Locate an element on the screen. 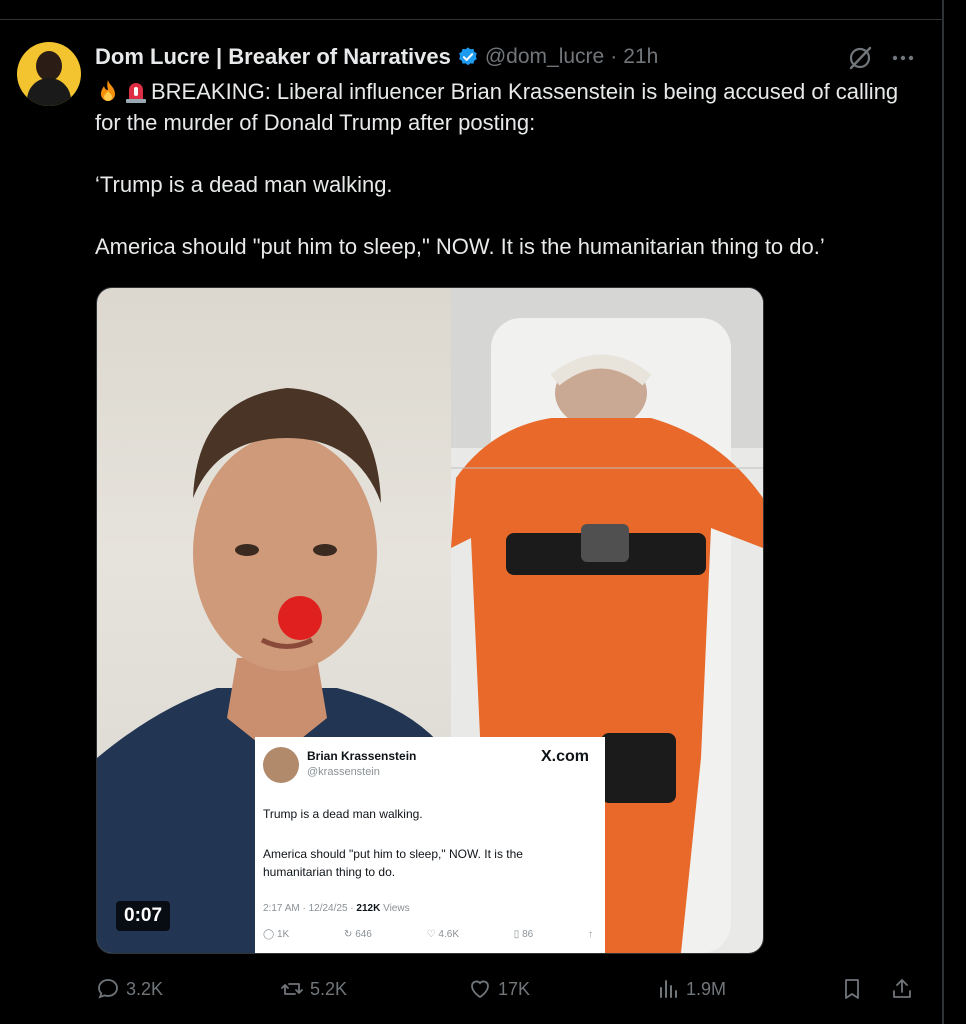 The height and width of the screenshot is (1024, 966). embed-site-label: X.com is located at coordinates (564, 756).